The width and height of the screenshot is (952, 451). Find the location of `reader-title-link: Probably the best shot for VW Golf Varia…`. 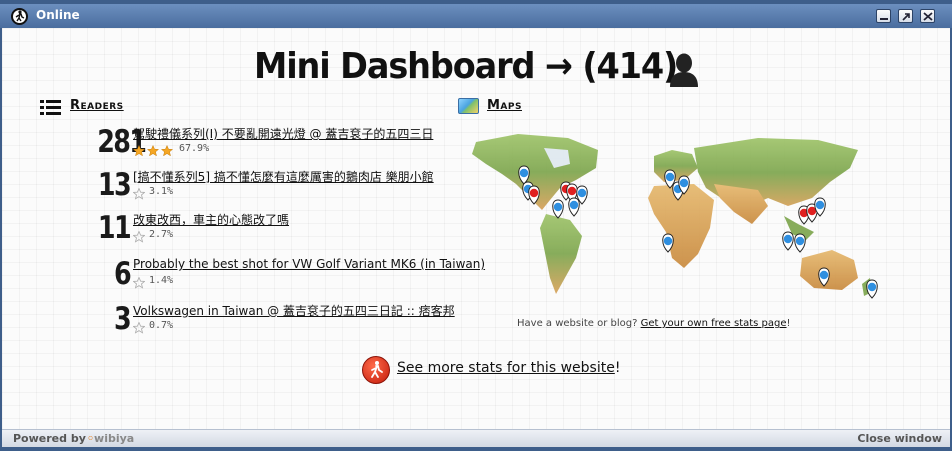

reader-title-link: Probably the best shot for VW Golf Varia… is located at coordinates (309, 264).